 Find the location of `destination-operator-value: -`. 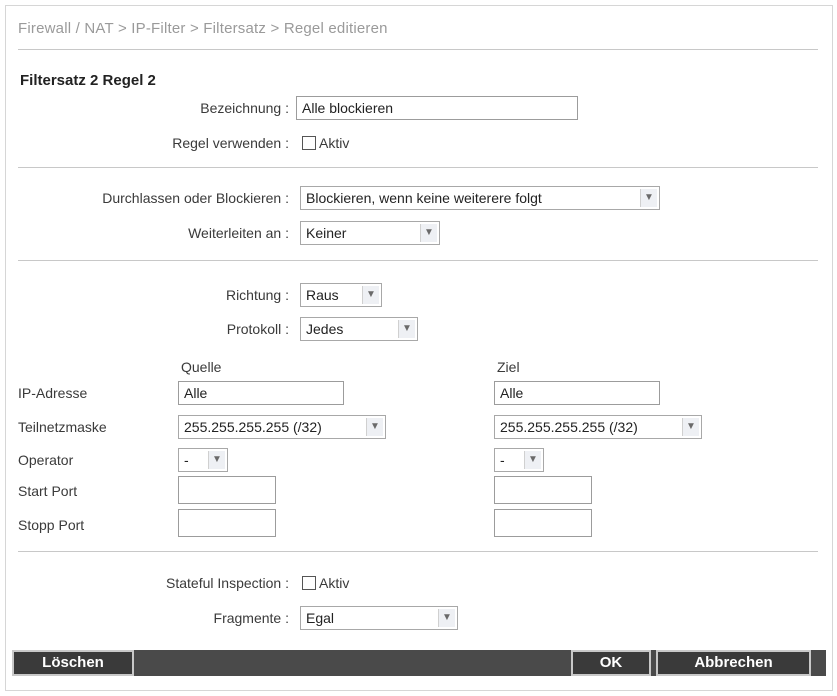

destination-operator-value: - is located at coordinates (502, 460).